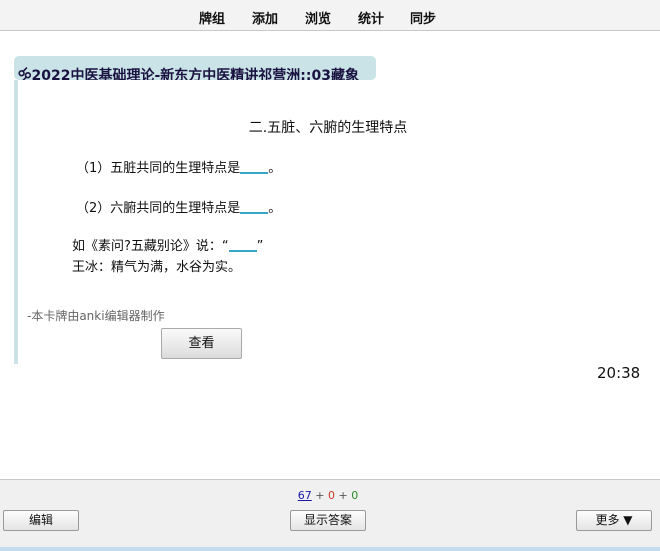  What do you see at coordinates (212, 17) in the screenshot?
I see `menu-decks: 牌组` at bounding box center [212, 17].